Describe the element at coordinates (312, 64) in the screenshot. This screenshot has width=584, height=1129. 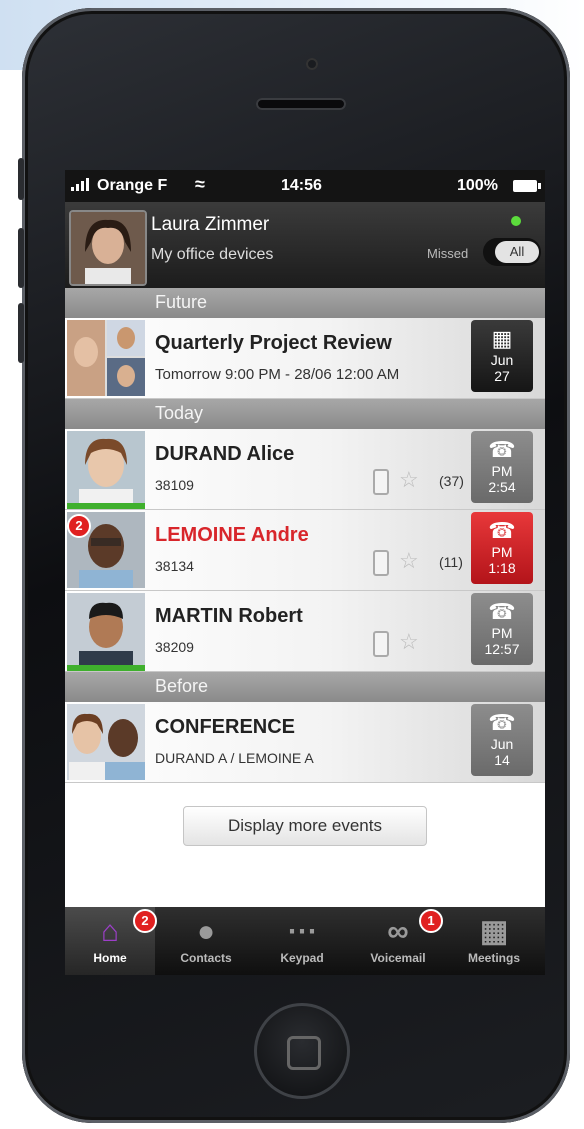
I see `front-camera` at that location.